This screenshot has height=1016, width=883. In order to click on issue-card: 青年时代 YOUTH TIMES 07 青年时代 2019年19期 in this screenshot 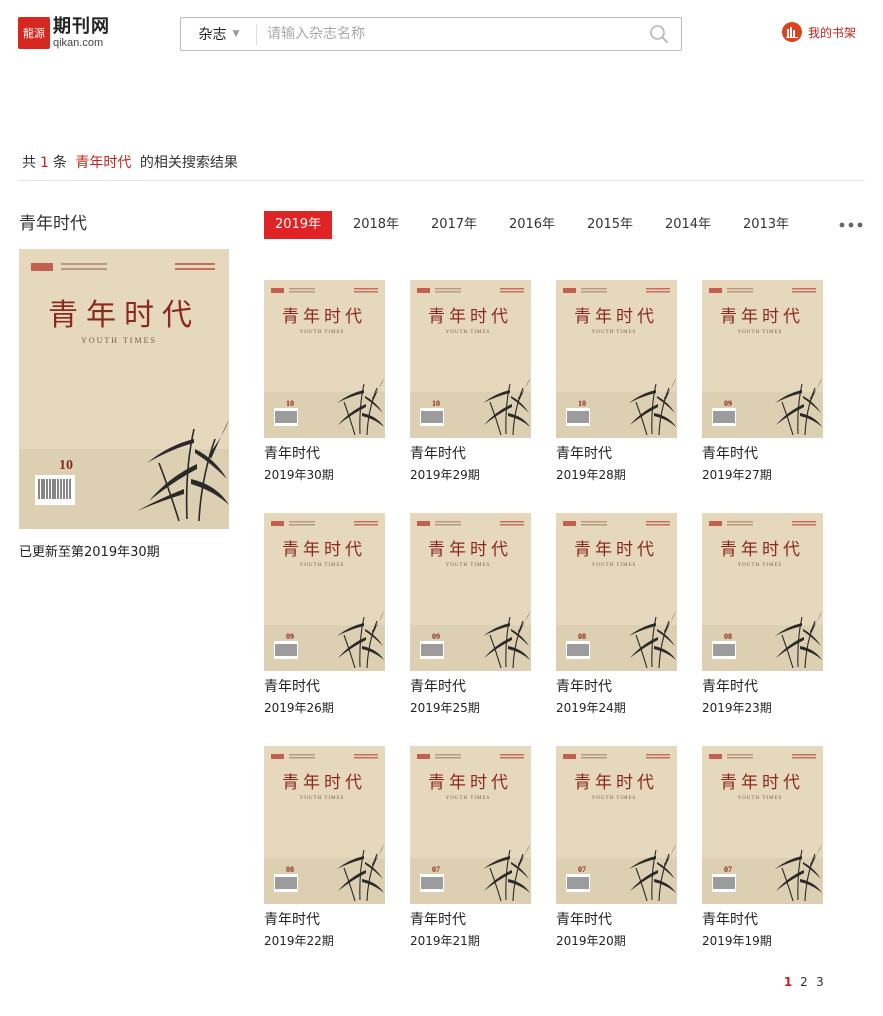, I will do `click(762, 847)`.